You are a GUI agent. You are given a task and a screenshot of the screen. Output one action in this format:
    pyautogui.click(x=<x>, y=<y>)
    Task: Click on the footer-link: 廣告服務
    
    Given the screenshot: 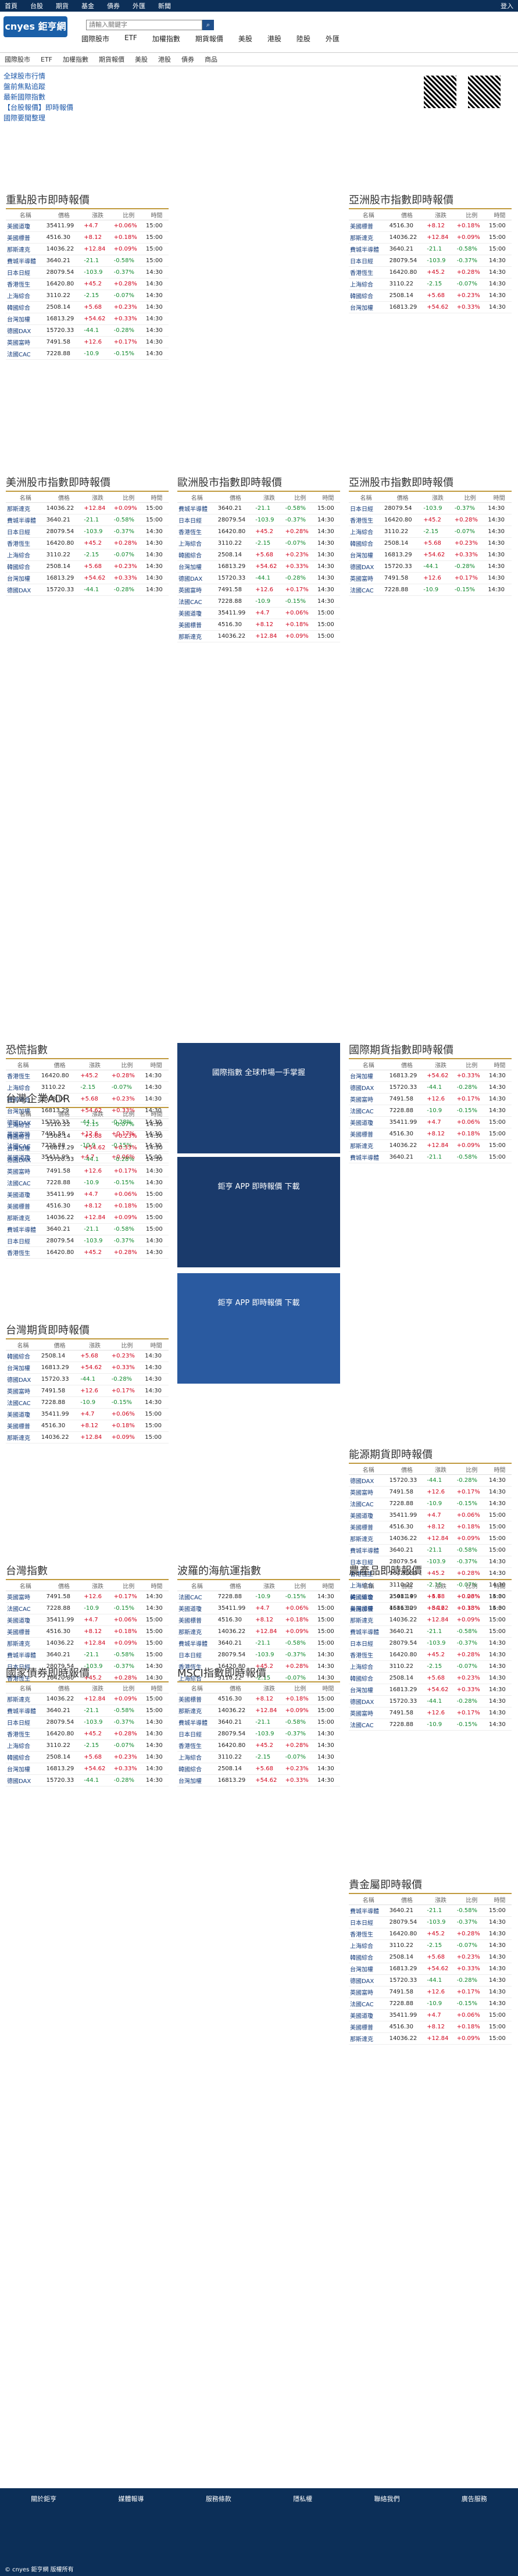 What is the action you would take?
    pyautogui.click(x=475, y=2498)
    